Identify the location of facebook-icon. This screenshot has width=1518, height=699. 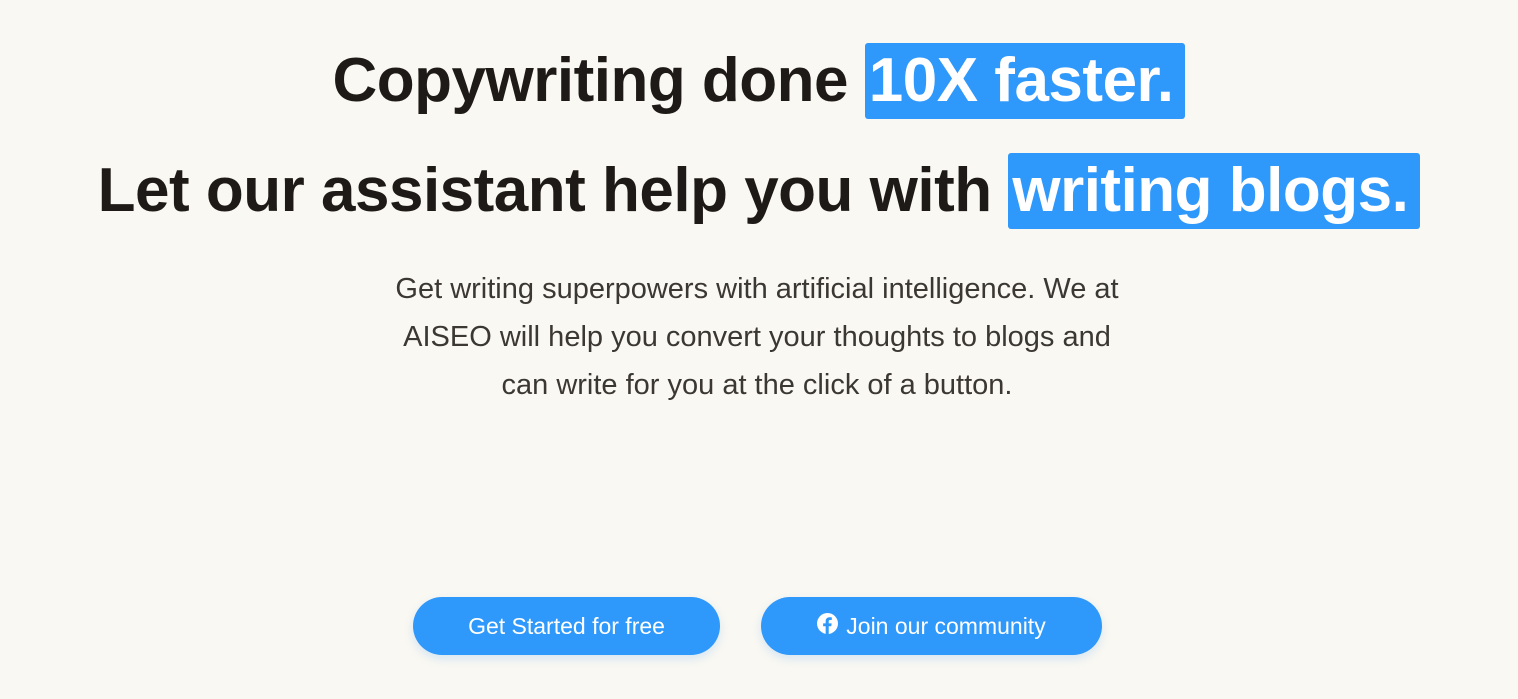
(828, 623).